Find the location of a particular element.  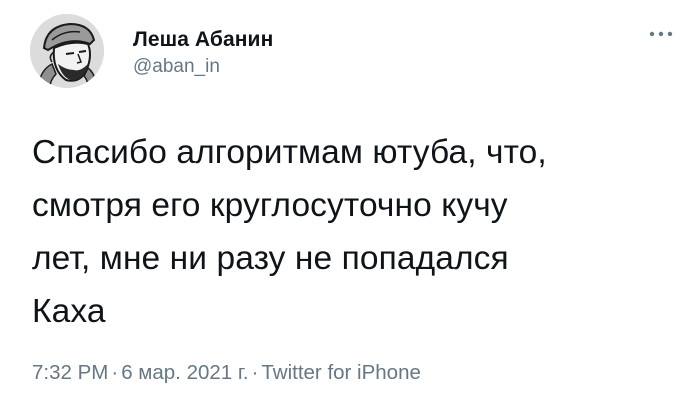

author-handle: @aban_in is located at coordinates (203, 67).